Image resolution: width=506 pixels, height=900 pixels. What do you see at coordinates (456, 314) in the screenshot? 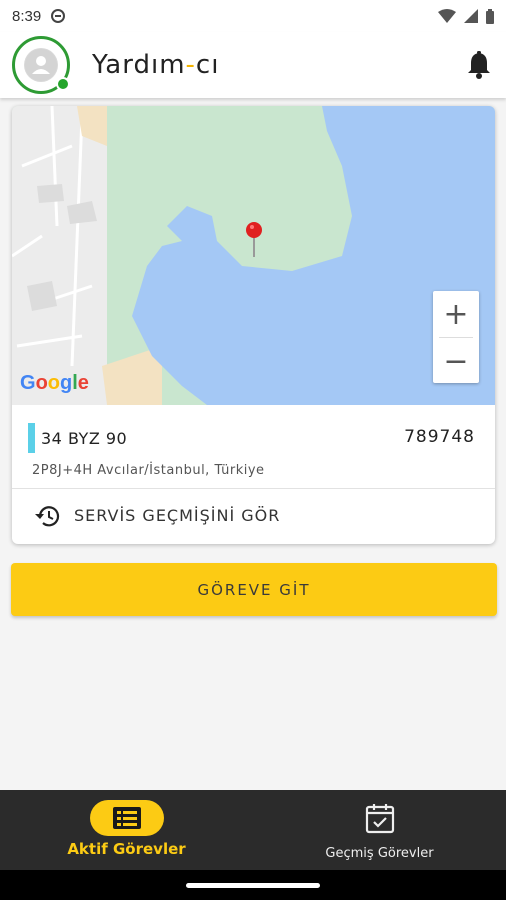
I see `zoom-in-button: +` at bounding box center [456, 314].